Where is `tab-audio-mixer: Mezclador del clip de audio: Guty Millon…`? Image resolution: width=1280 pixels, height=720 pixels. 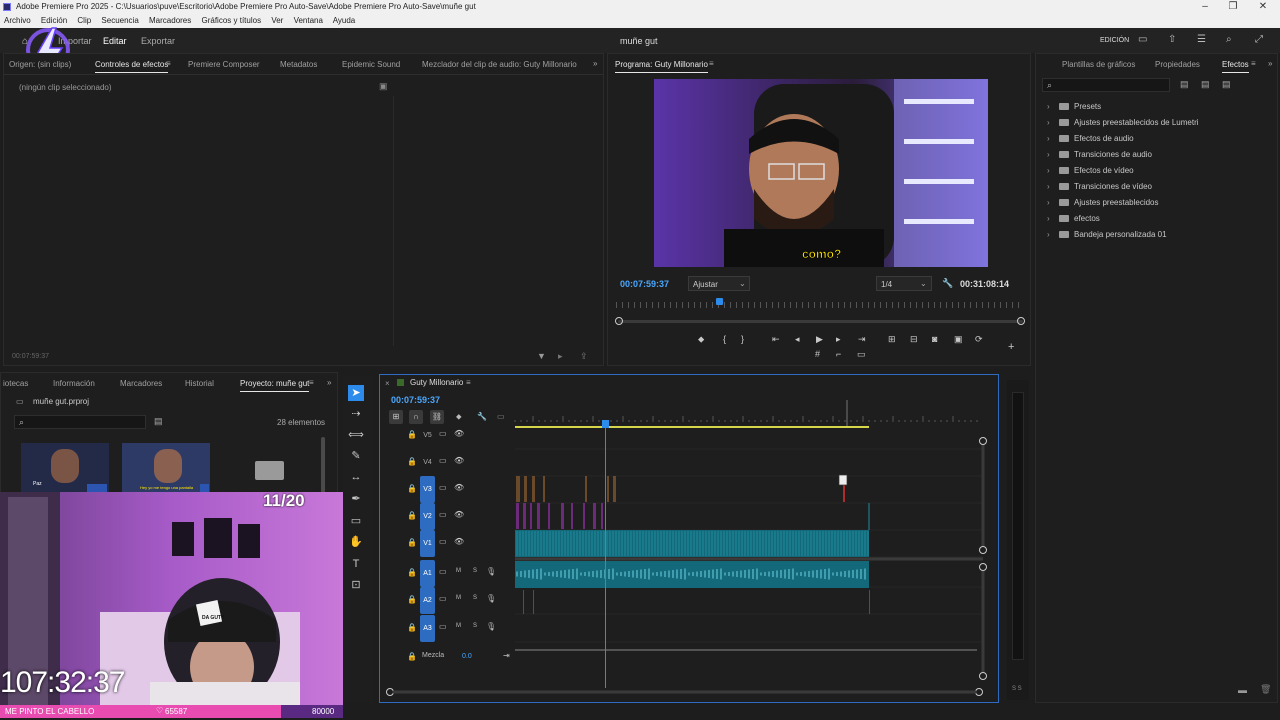
tab-audio-mixer: Mezclador del clip de audio: Guty Millon… is located at coordinates (499, 64).